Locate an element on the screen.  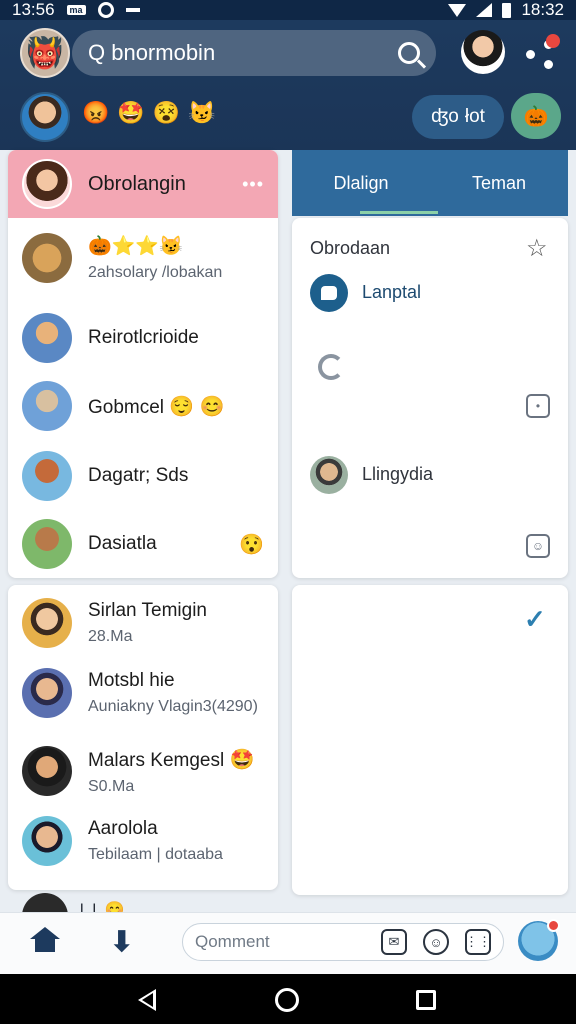
status-bar: 13:56 ma 18:32 is located at coordinates (288, 10).